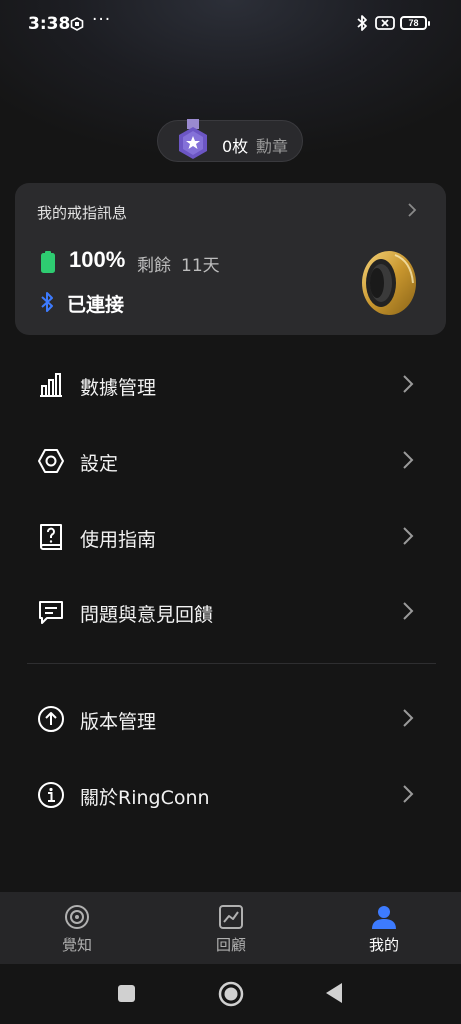  I want to click on medal-label: 勳章, so click(272, 146).